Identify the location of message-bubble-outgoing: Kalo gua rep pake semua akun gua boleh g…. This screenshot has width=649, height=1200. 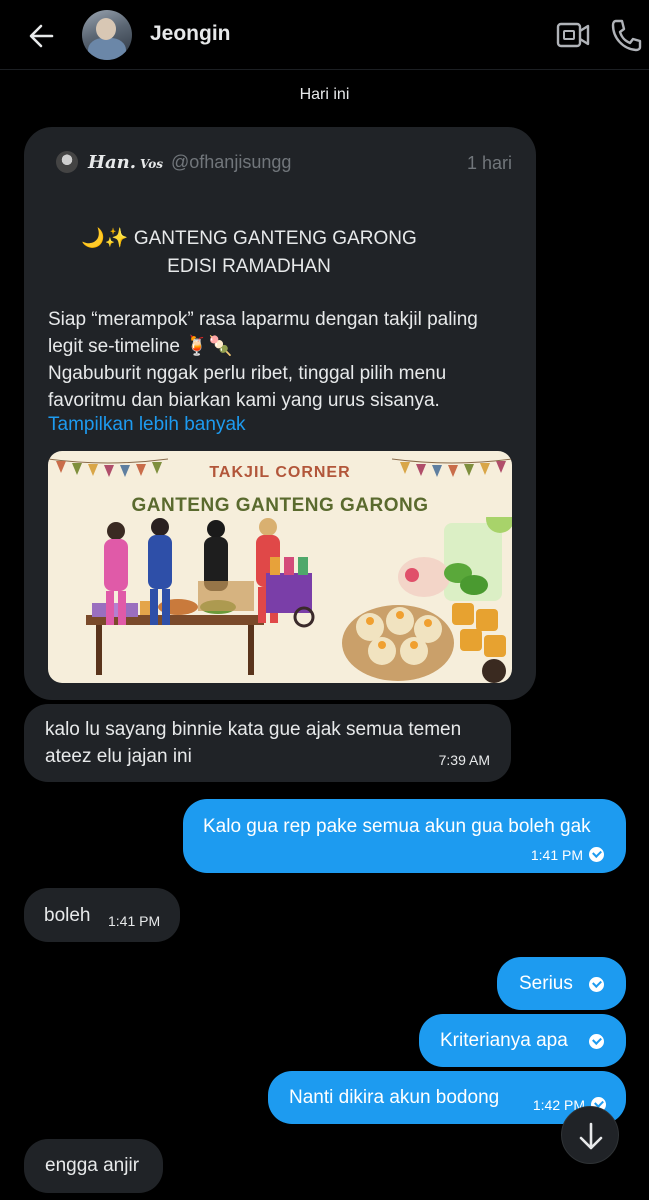
(404, 836).